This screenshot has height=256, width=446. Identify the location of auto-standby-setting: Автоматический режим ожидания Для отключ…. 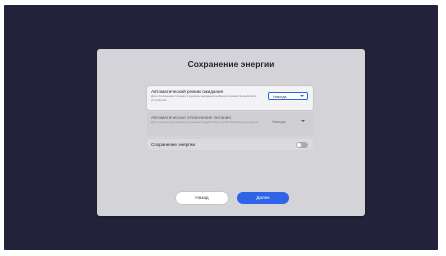
(230, 98).